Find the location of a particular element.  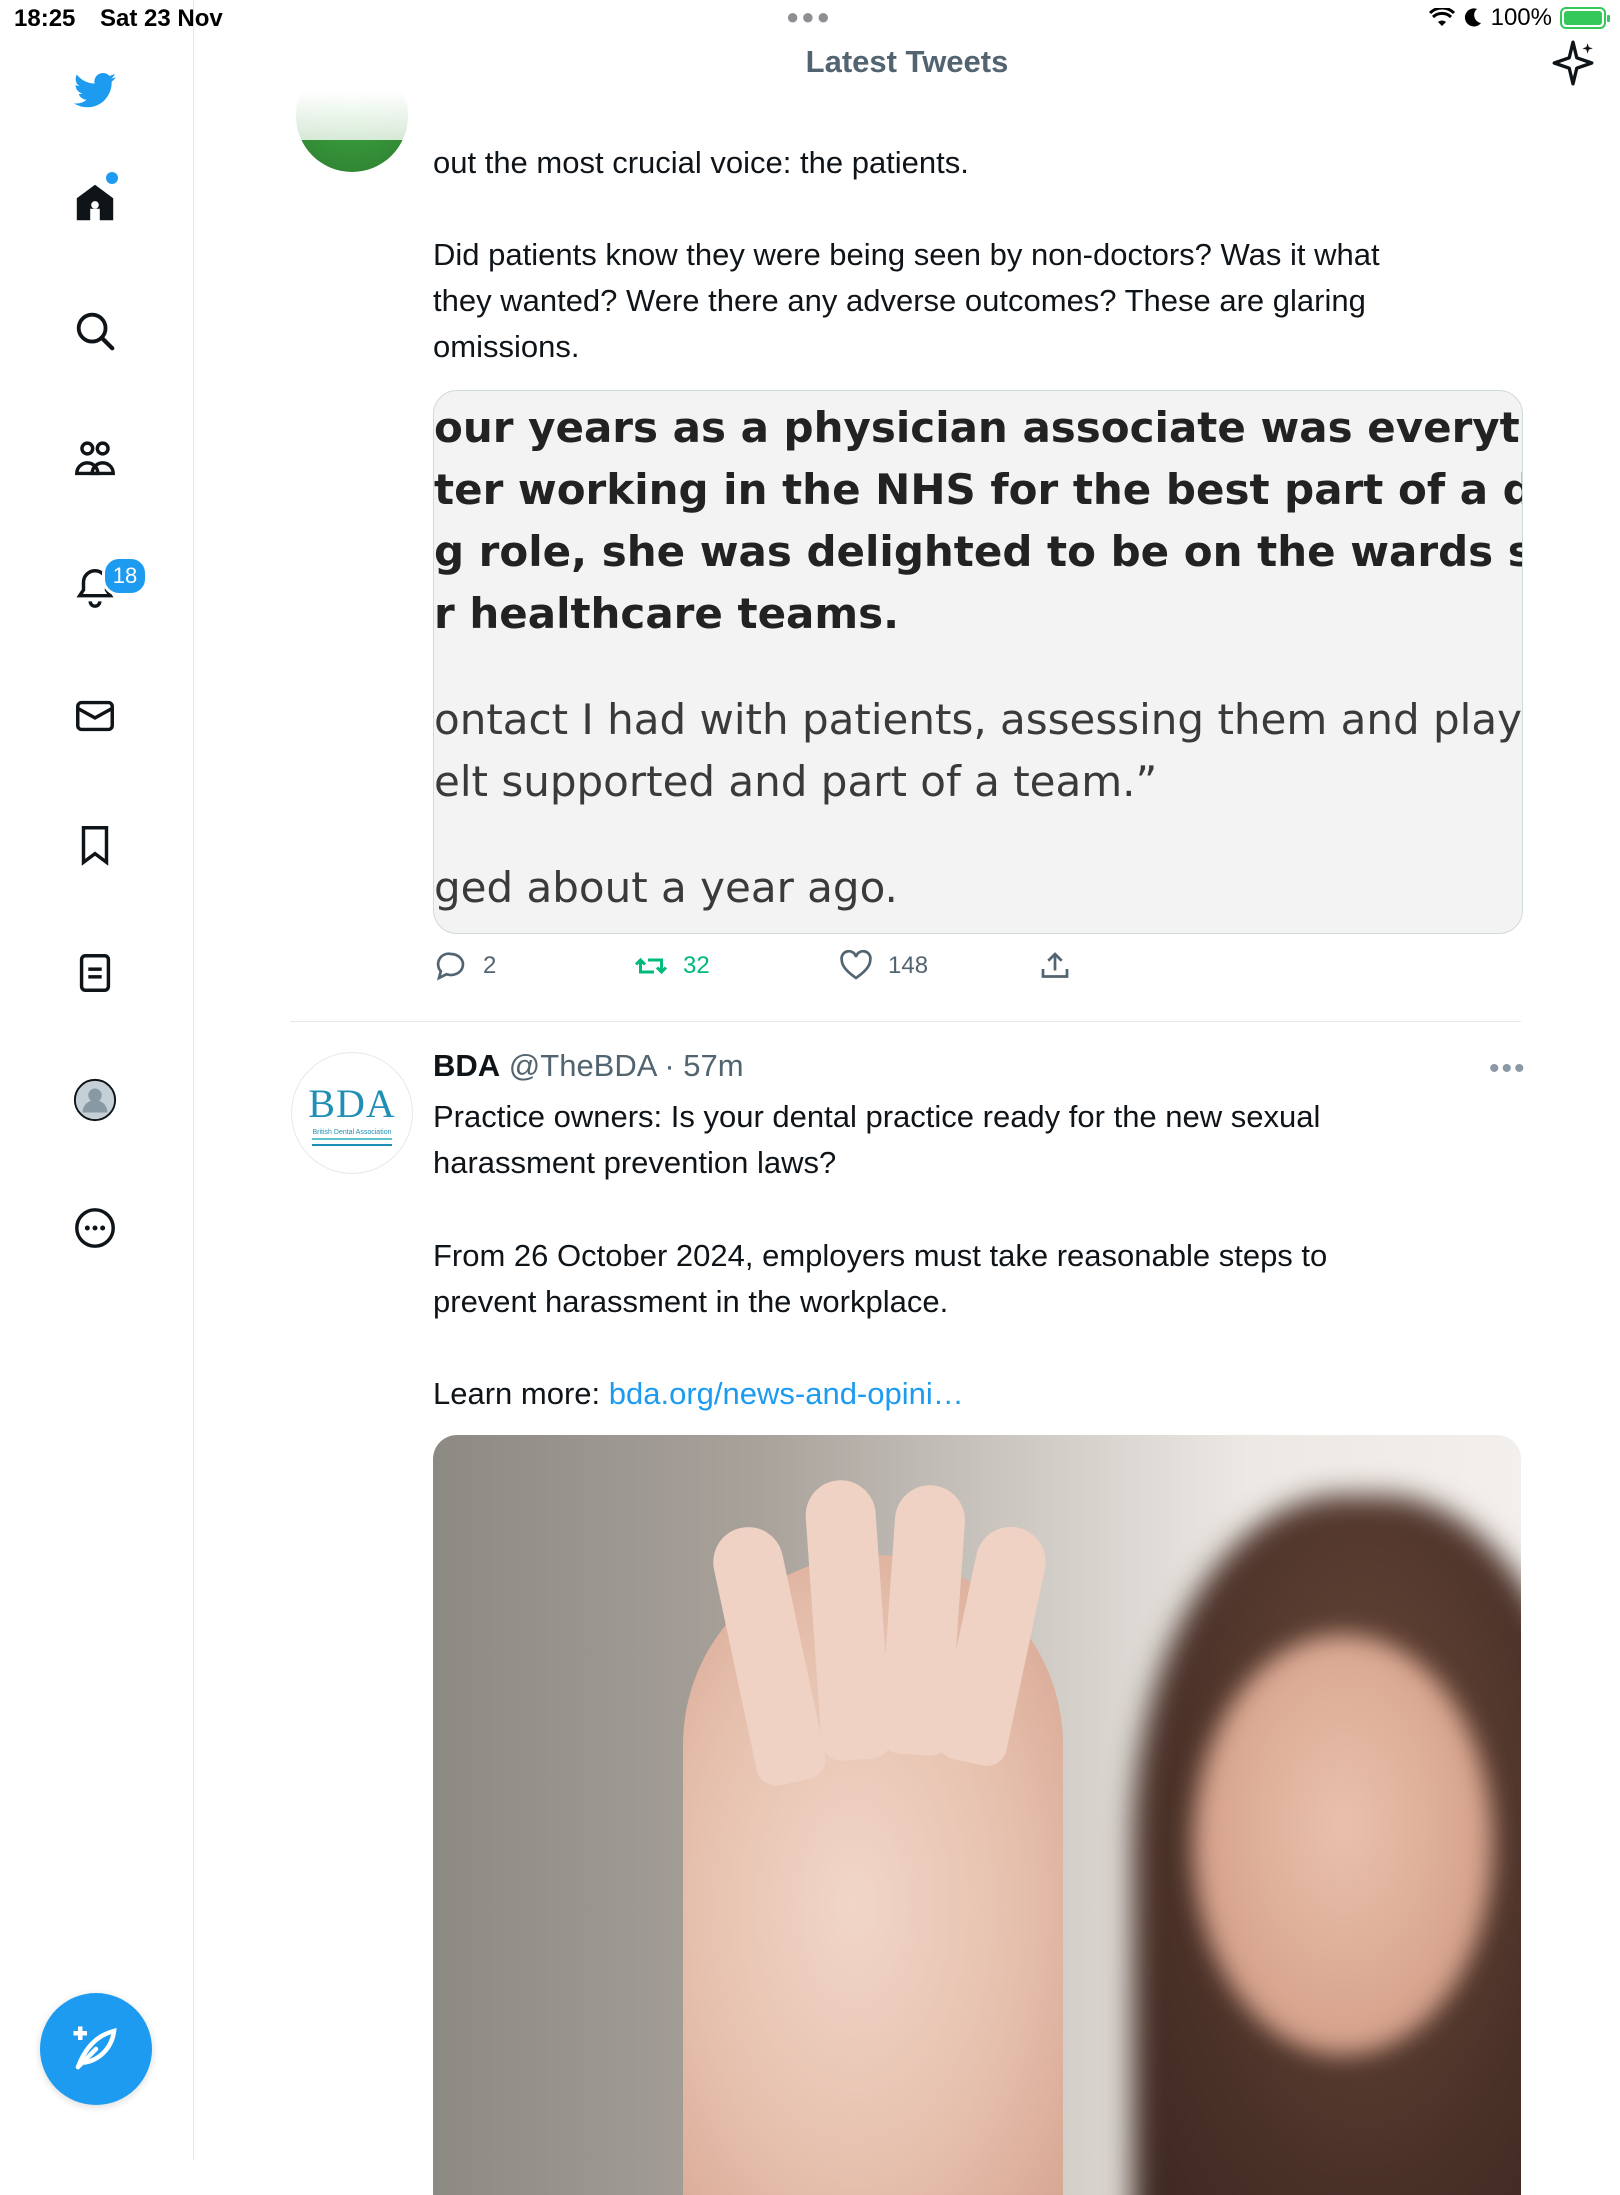

page-title: Latest Tweets is located at coordinates (907, 61).